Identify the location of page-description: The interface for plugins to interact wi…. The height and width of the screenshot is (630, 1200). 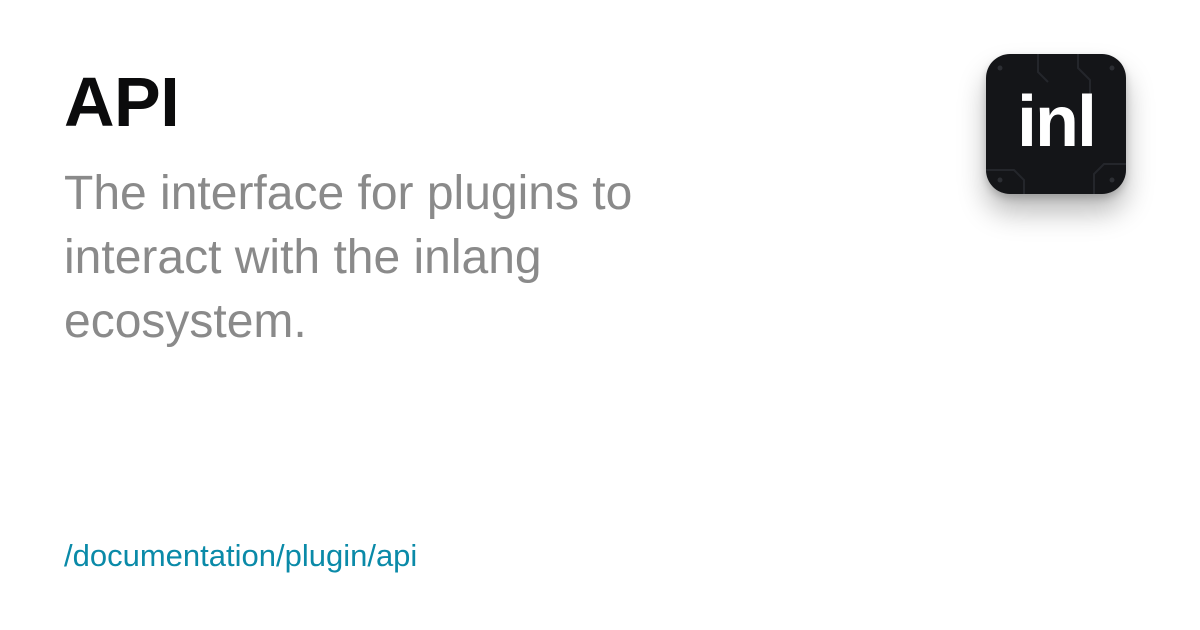
(348, 257).